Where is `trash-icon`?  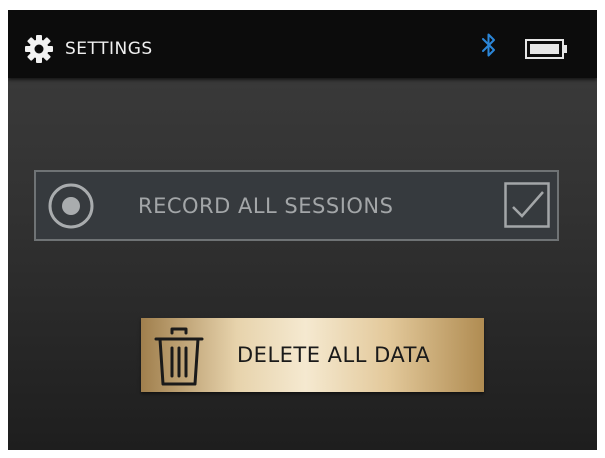 trash-icon is located at coordinates (179, 356).